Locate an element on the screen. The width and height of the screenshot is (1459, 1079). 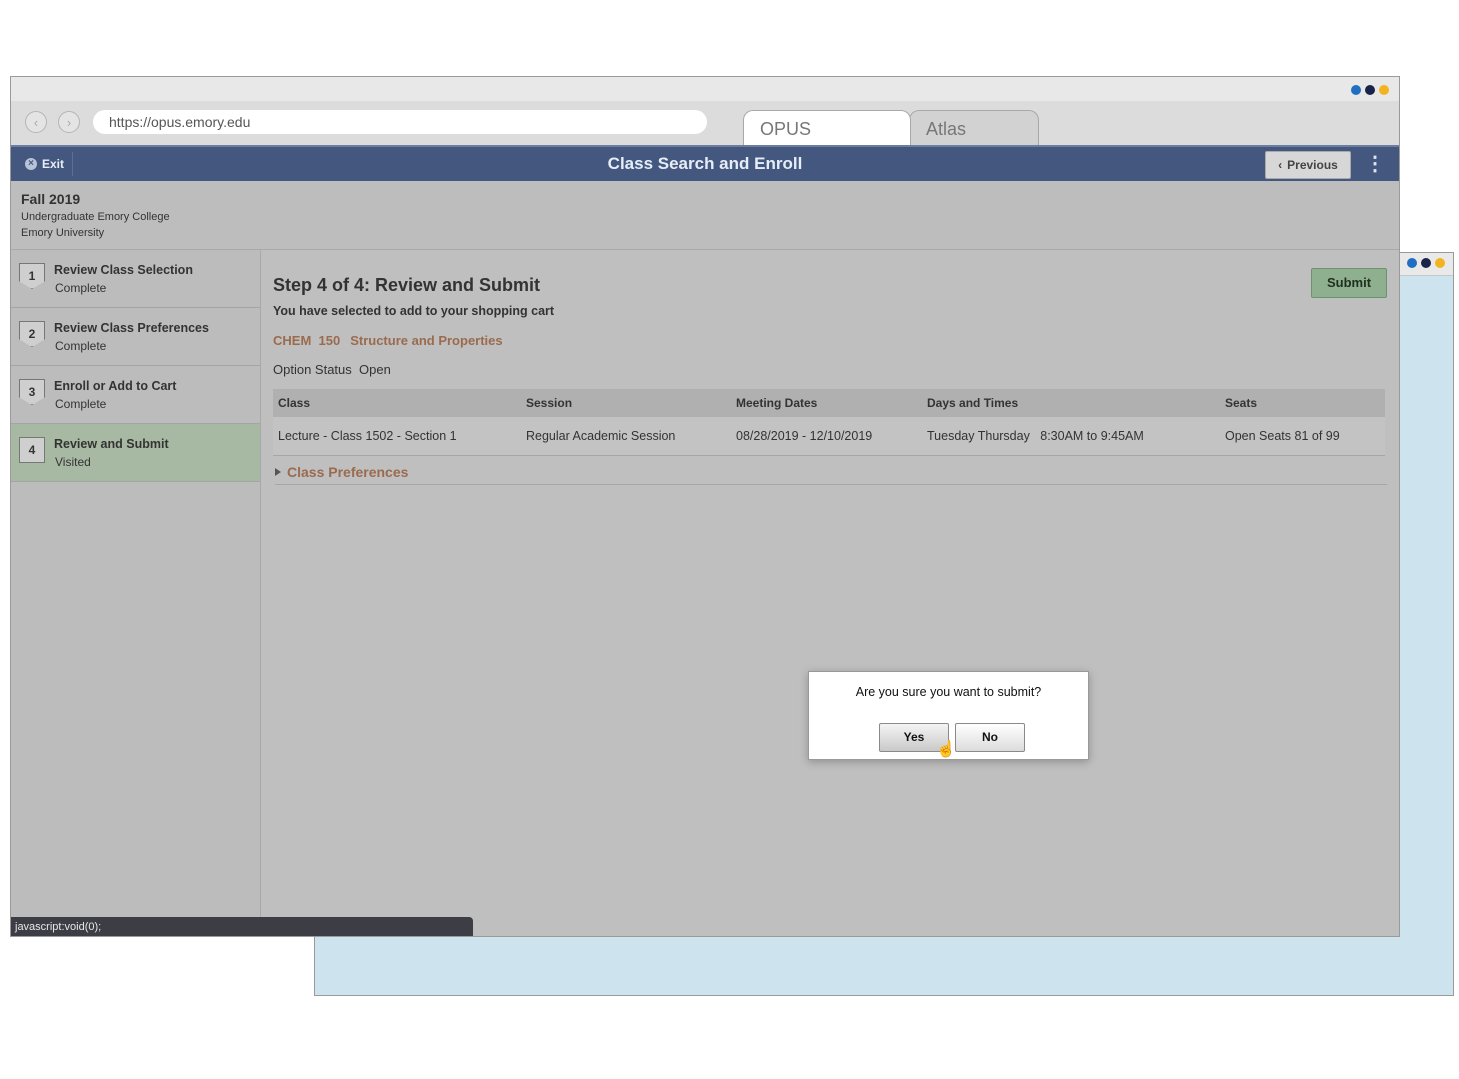
sidebar-step-2: 2 Review Class Preferences Complete is located at coordinates (135, 337).